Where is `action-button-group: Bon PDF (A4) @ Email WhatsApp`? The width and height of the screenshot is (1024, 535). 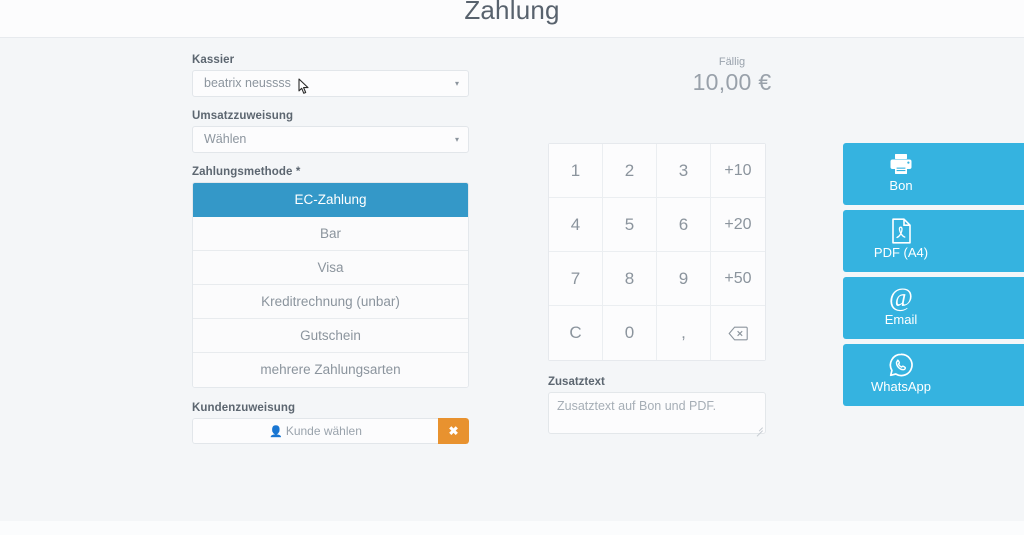
action-button-group: Bon PDF (A4) @ Email WhatsApp is located at coordinates (933, 277).